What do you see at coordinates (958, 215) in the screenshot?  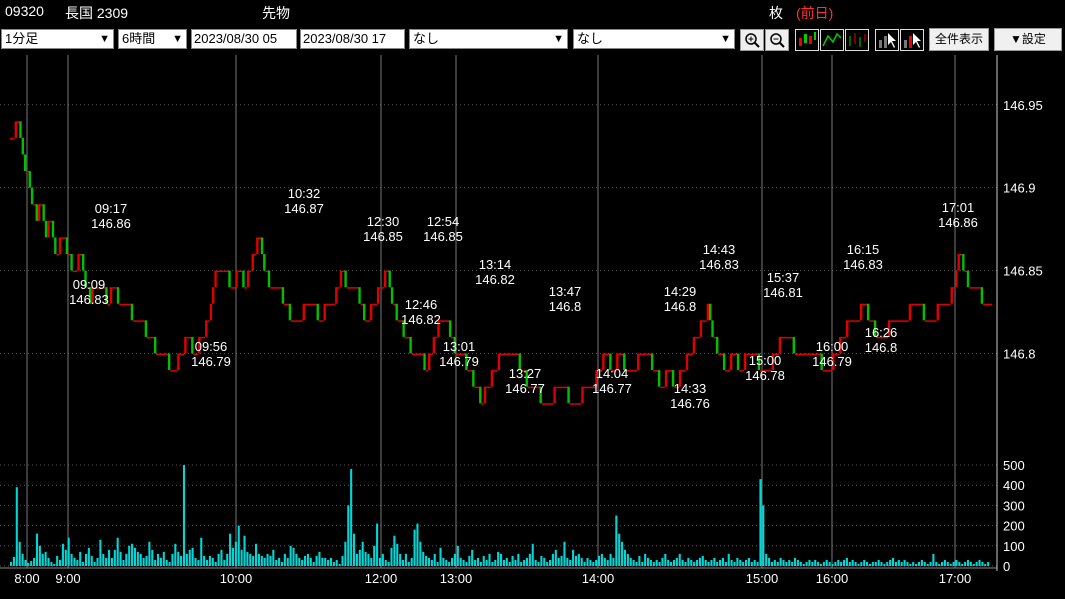 I see `price-annotation: 17:01146.86` at bounding box center [958, 215].